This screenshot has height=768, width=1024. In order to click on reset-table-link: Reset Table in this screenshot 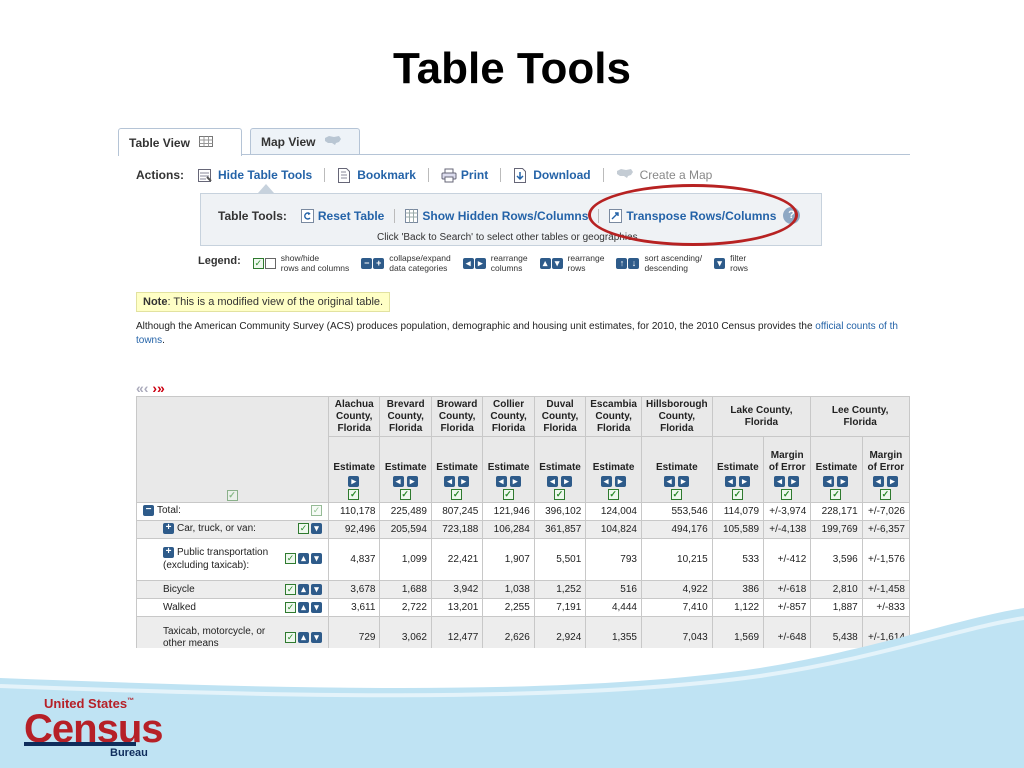, I will do `click(342, 216)`.